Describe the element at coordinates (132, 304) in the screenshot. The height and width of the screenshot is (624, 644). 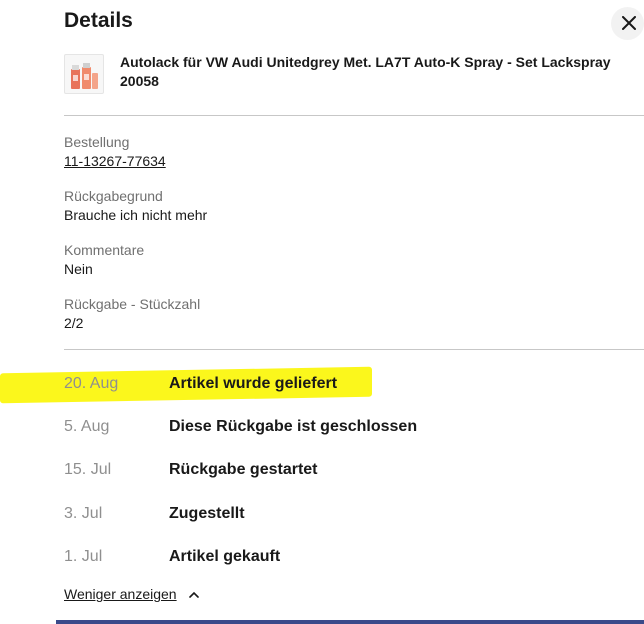
I see `return-quantity-label: Rückgabe - Stückzahl` at that location.